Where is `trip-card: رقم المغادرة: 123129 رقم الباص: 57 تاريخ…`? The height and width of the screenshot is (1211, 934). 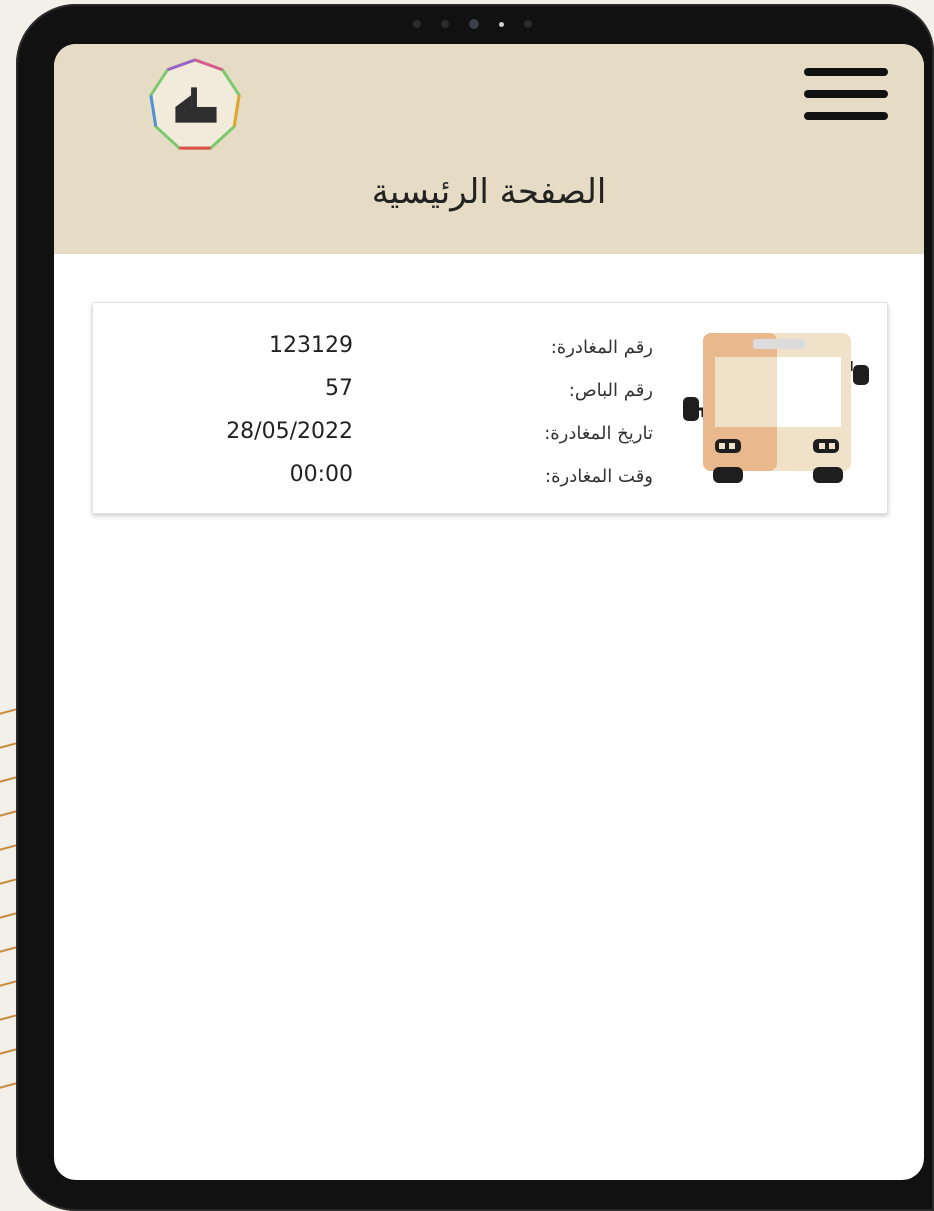 trip-card: رقم المغادرة: 123129 رقم الباص: 57 تاريخ… is located at coordinates (490, 408).